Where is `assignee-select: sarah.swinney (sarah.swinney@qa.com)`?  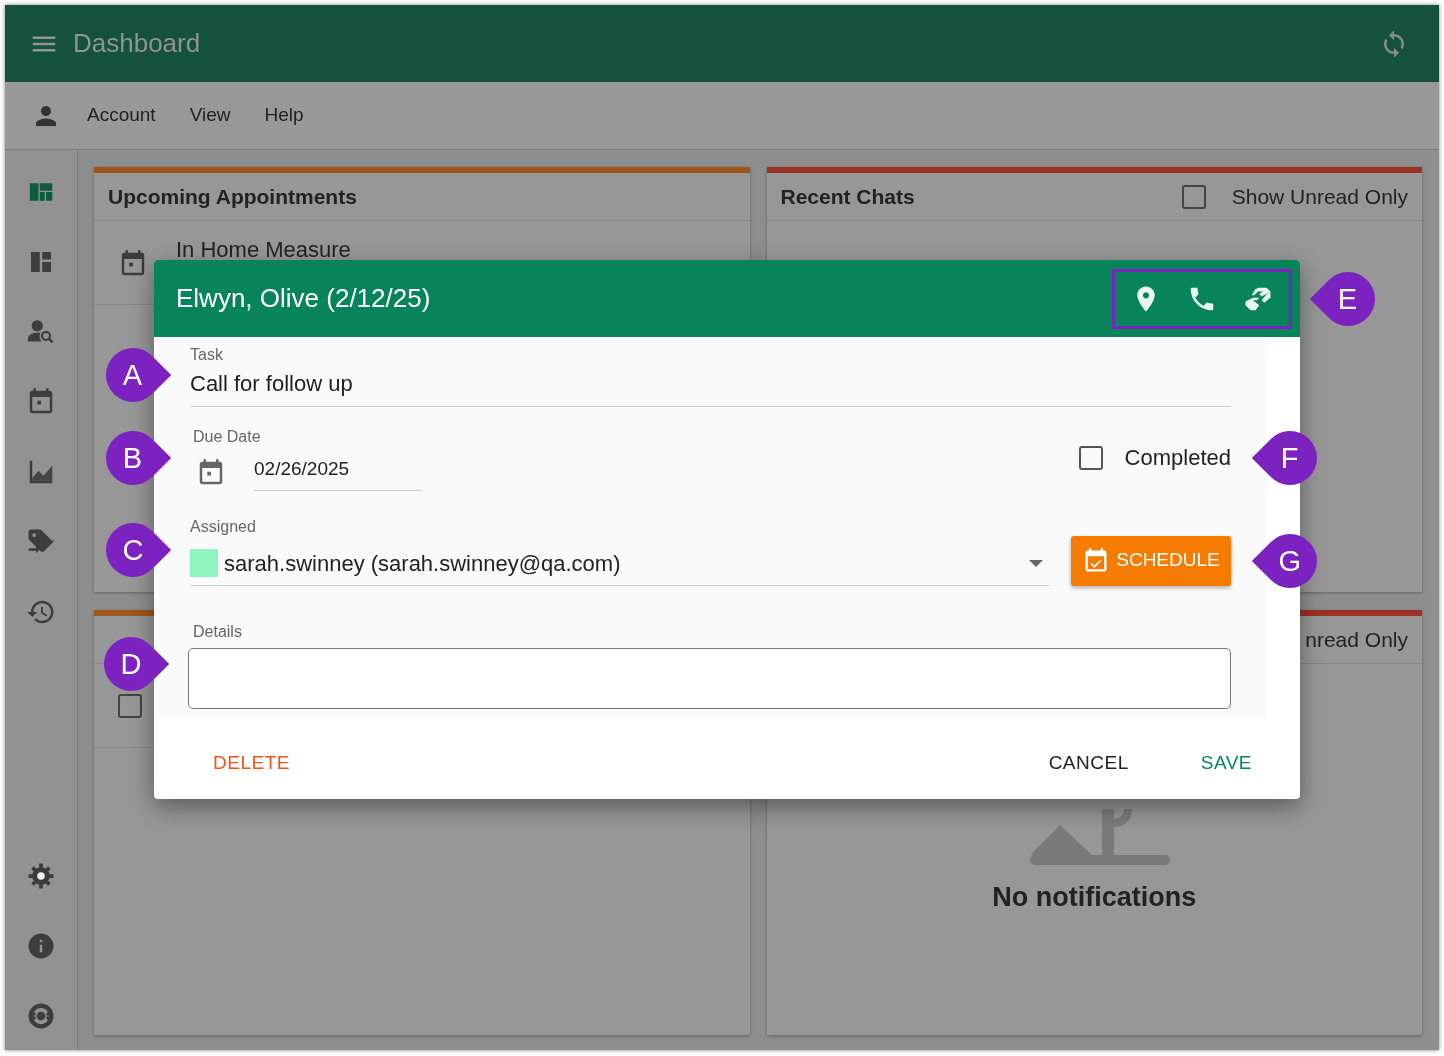
assignee-select: sarah.swinney (sarah.swinney@qa.com) is located at coordinates (619, 564).